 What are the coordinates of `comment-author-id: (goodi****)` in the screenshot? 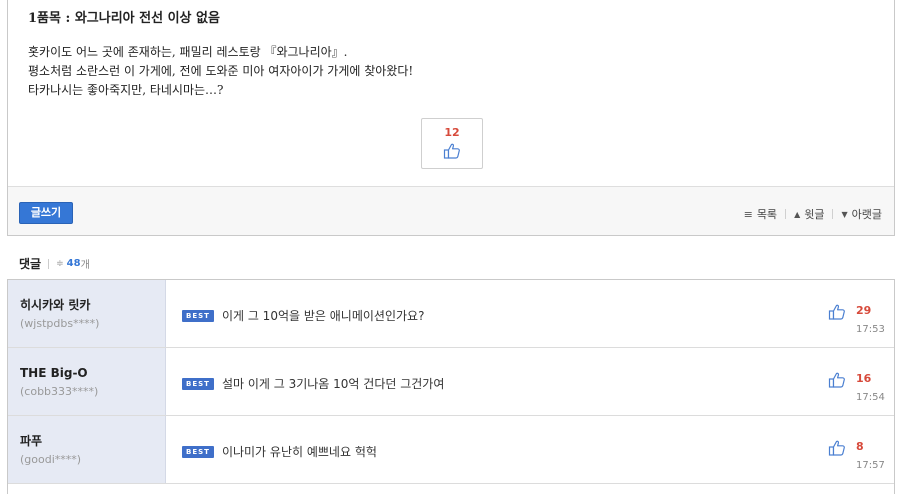 It's located at (51, 459).